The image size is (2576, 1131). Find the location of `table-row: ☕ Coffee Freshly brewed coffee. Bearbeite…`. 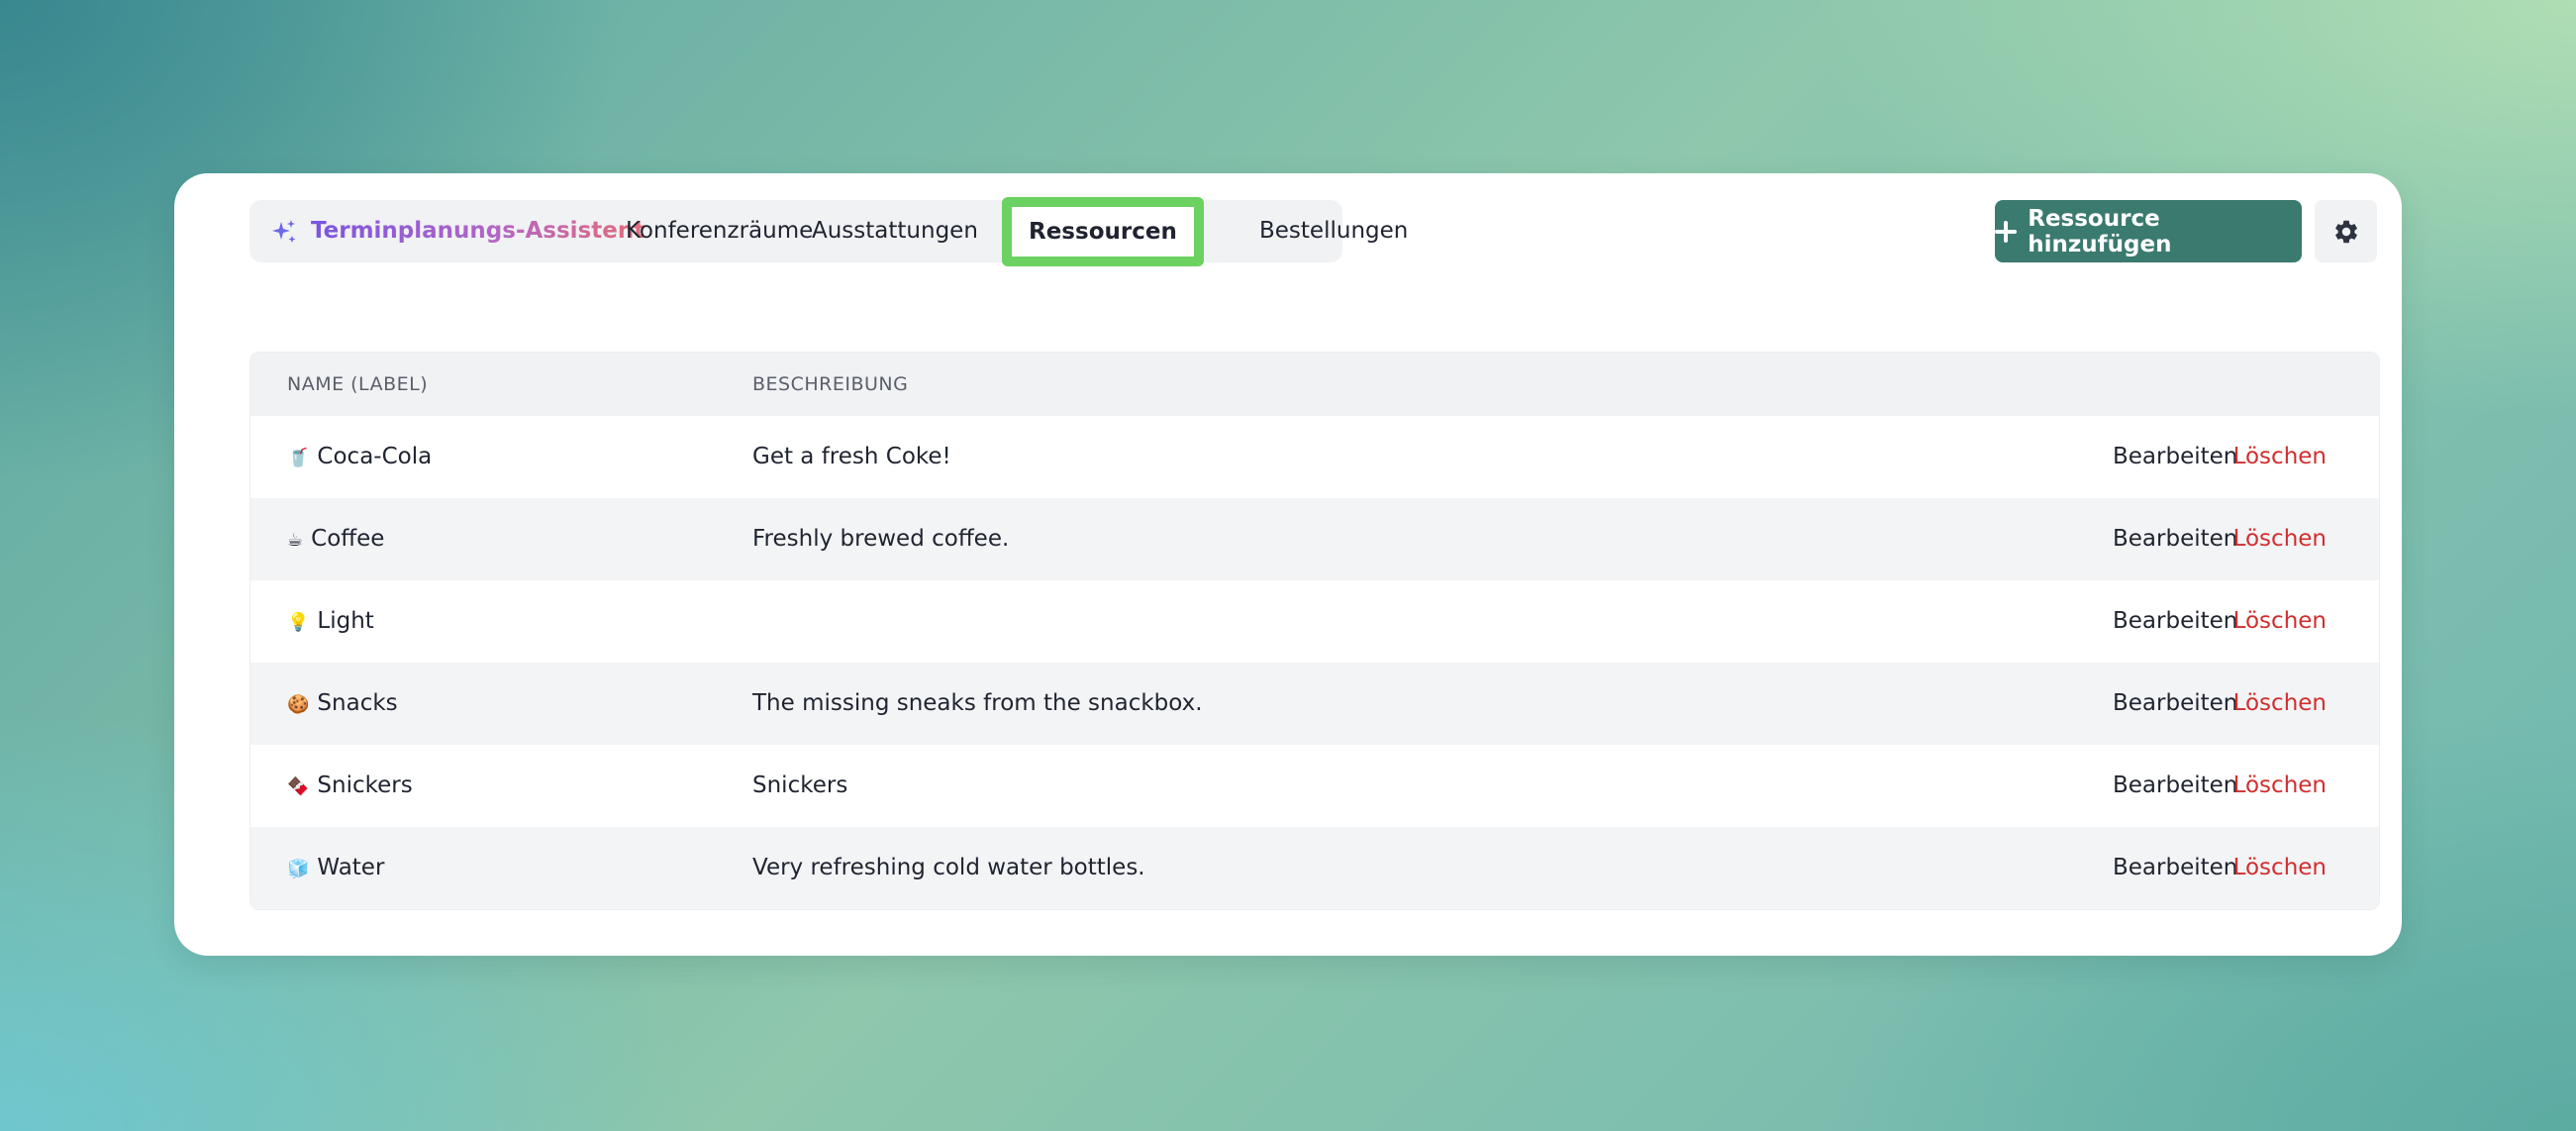

table-row: ☕ Coffee Freshly brewed coffee. Bearbeite… is located at coordinates (1314, 539).